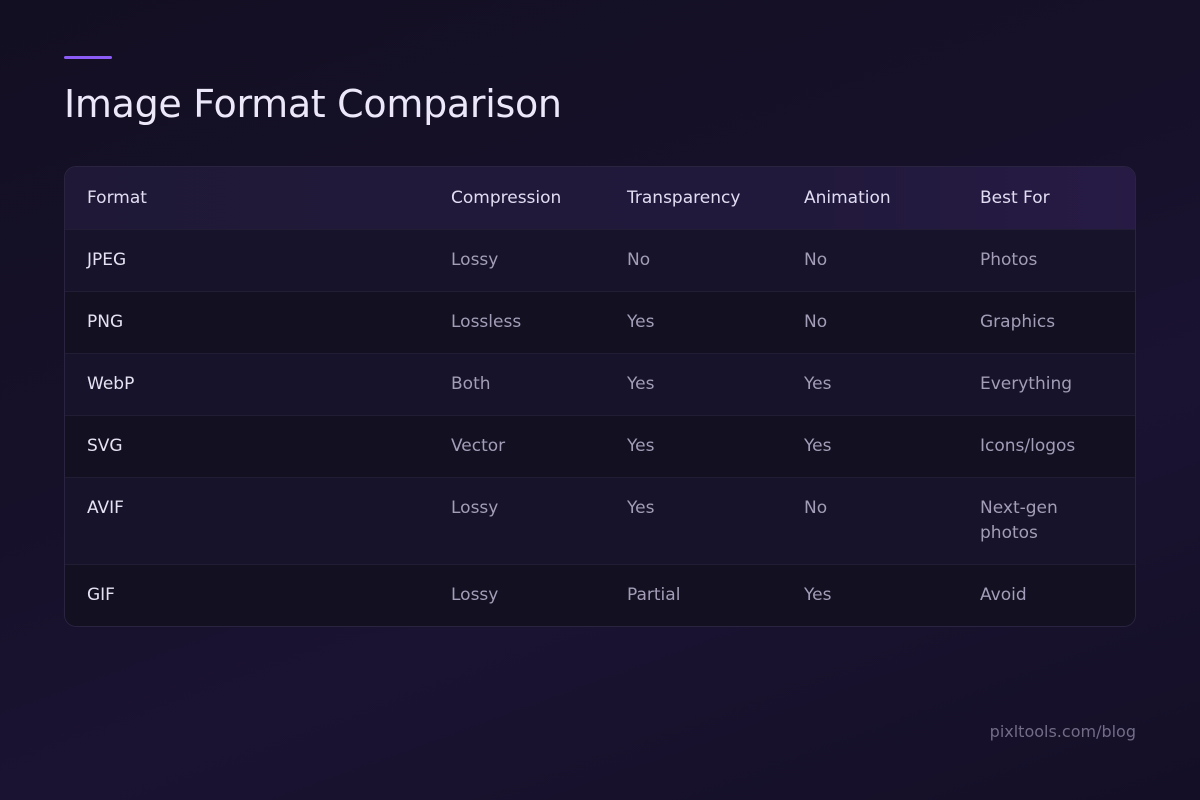 This screenshot has width=1200, height=800. What do you see at coordinates (1015, 198) in the screenshot?
I see `header-best-for: Best For` at bounding box center [1015, 198].